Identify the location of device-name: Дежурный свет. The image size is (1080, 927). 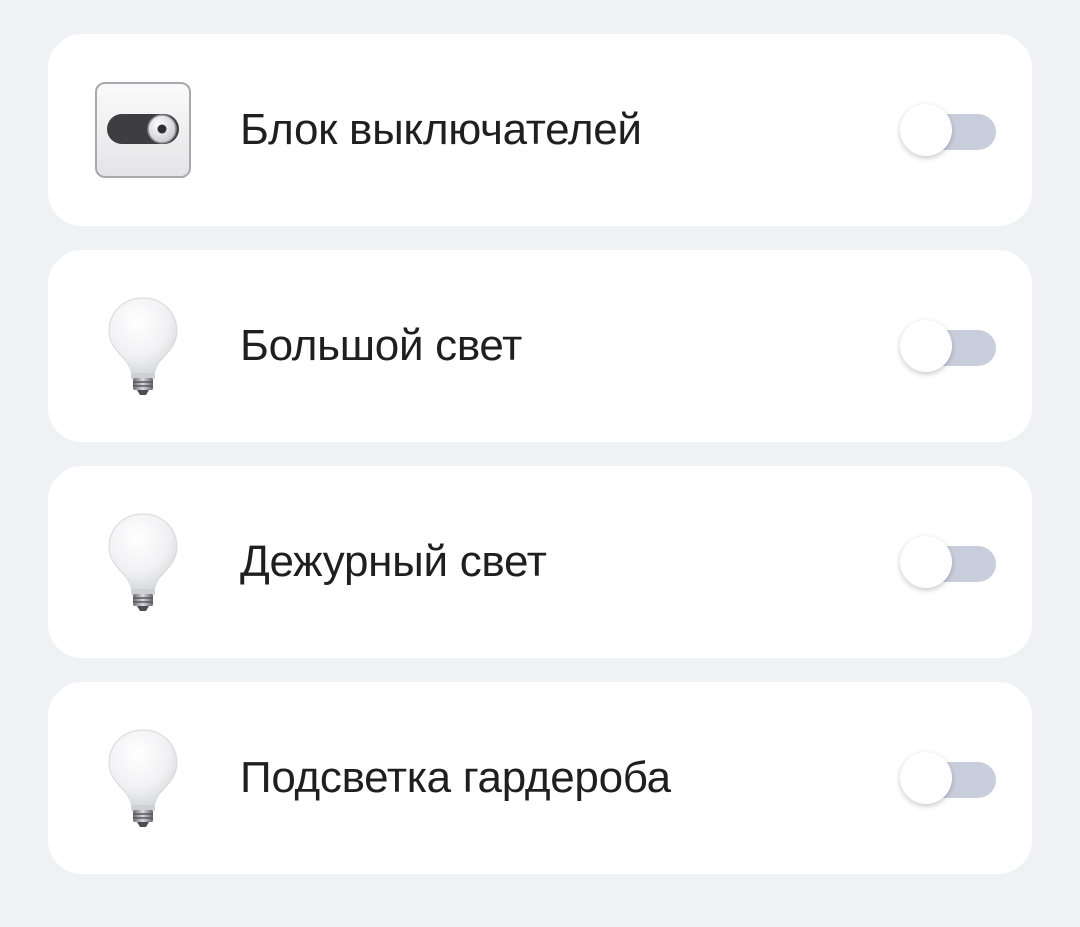
(393, 561).